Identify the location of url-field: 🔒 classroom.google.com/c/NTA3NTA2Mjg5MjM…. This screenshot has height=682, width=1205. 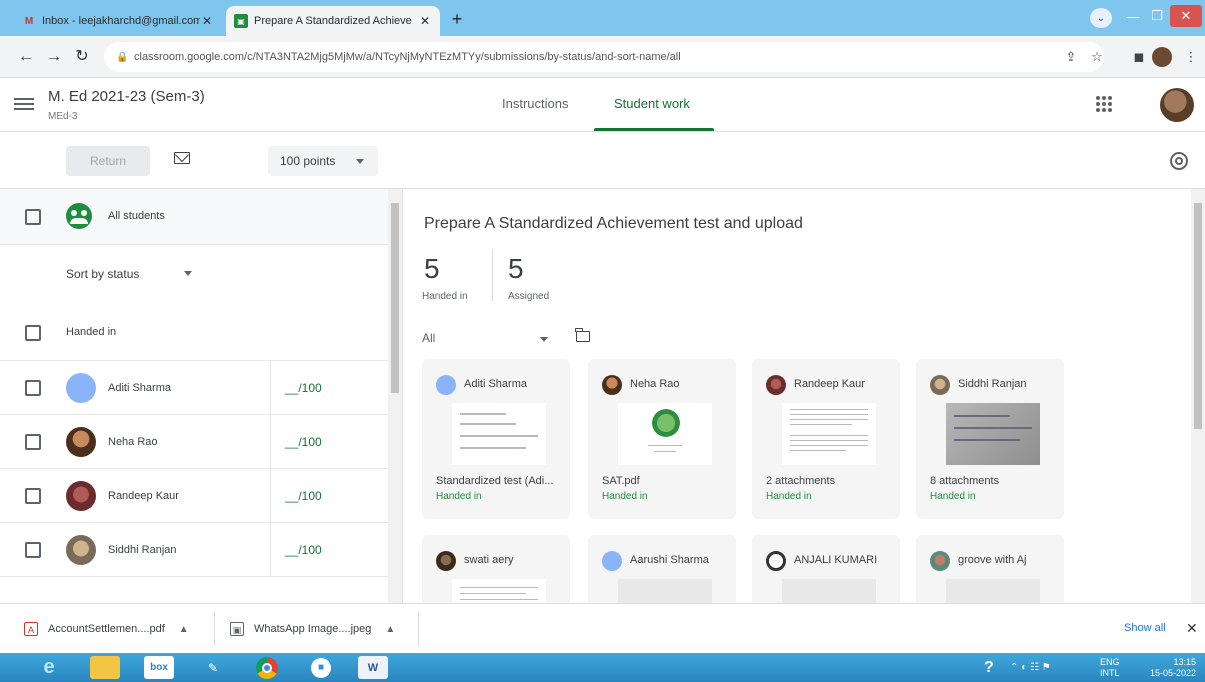
(604, 57).